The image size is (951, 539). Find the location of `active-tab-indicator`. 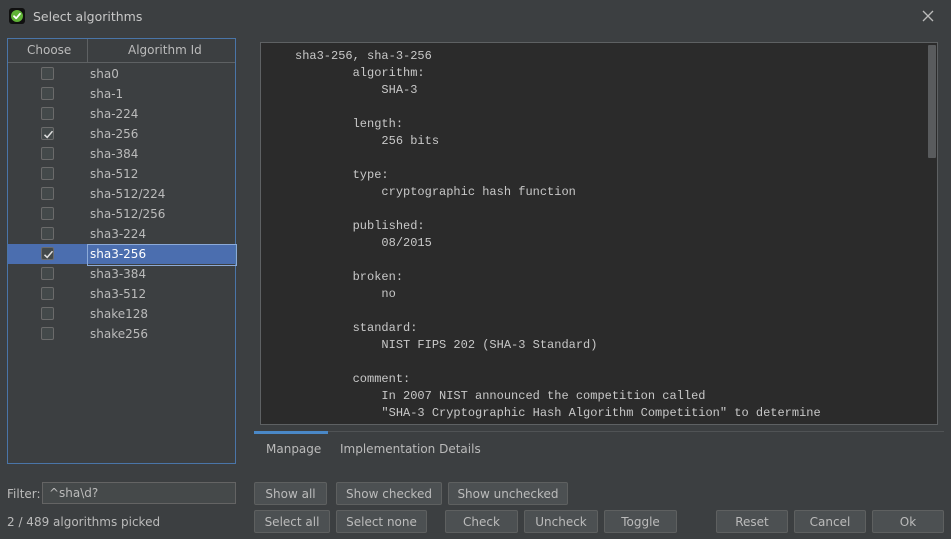

active-tab-indicator is located at coordinates (291, 432).